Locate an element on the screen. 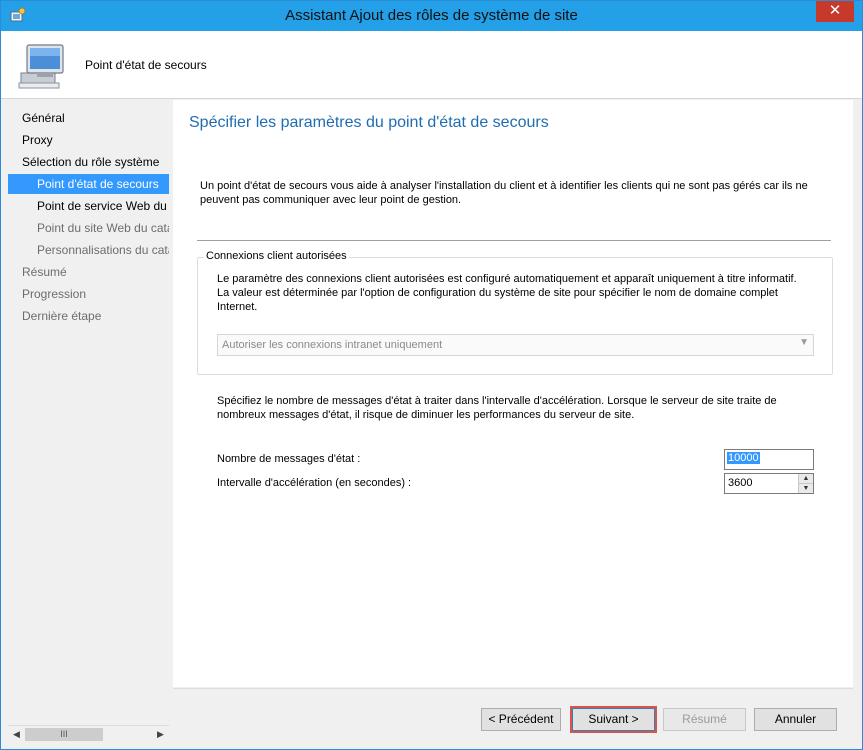  messages-count-value: 10000 is located at coordinates (743, 458).